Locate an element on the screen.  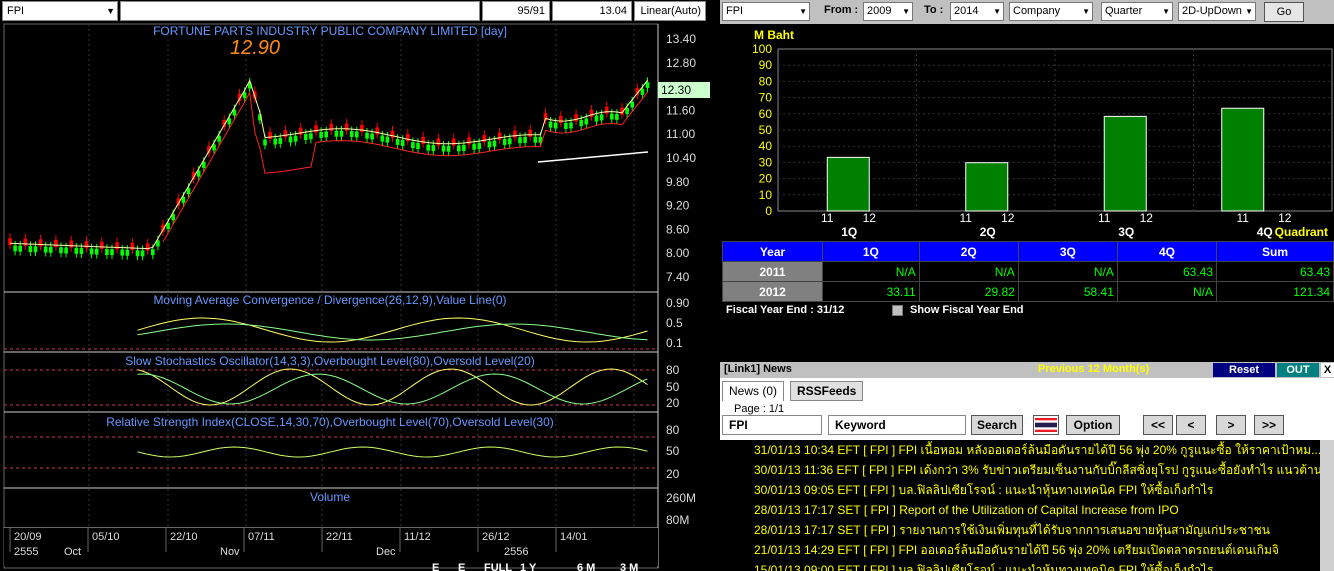
zoom-button: 3 M is located at coordinates (629, 566).